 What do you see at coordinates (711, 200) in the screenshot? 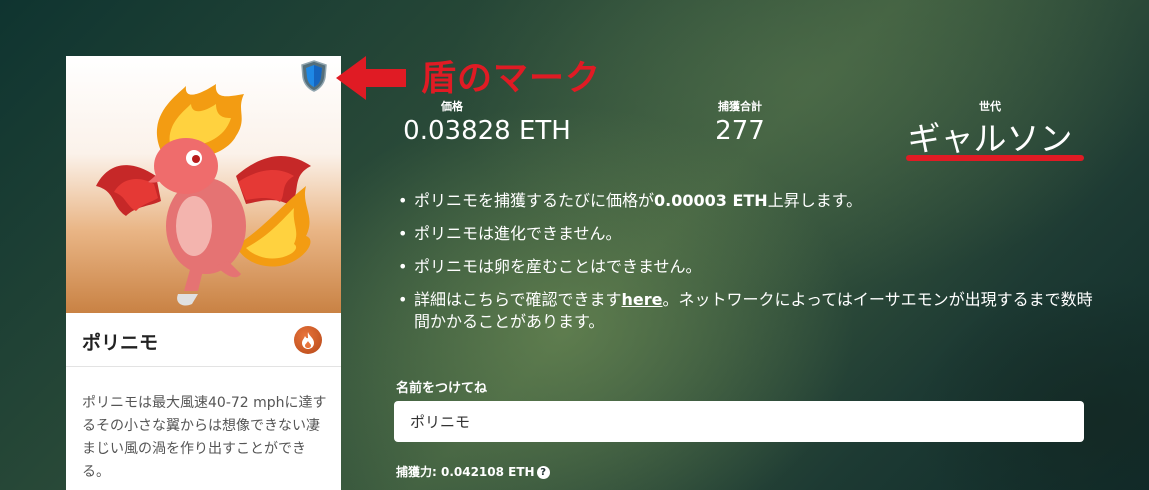
I see `price-increase-value: 0.00003 ETH` at bounding box center [711, 200].